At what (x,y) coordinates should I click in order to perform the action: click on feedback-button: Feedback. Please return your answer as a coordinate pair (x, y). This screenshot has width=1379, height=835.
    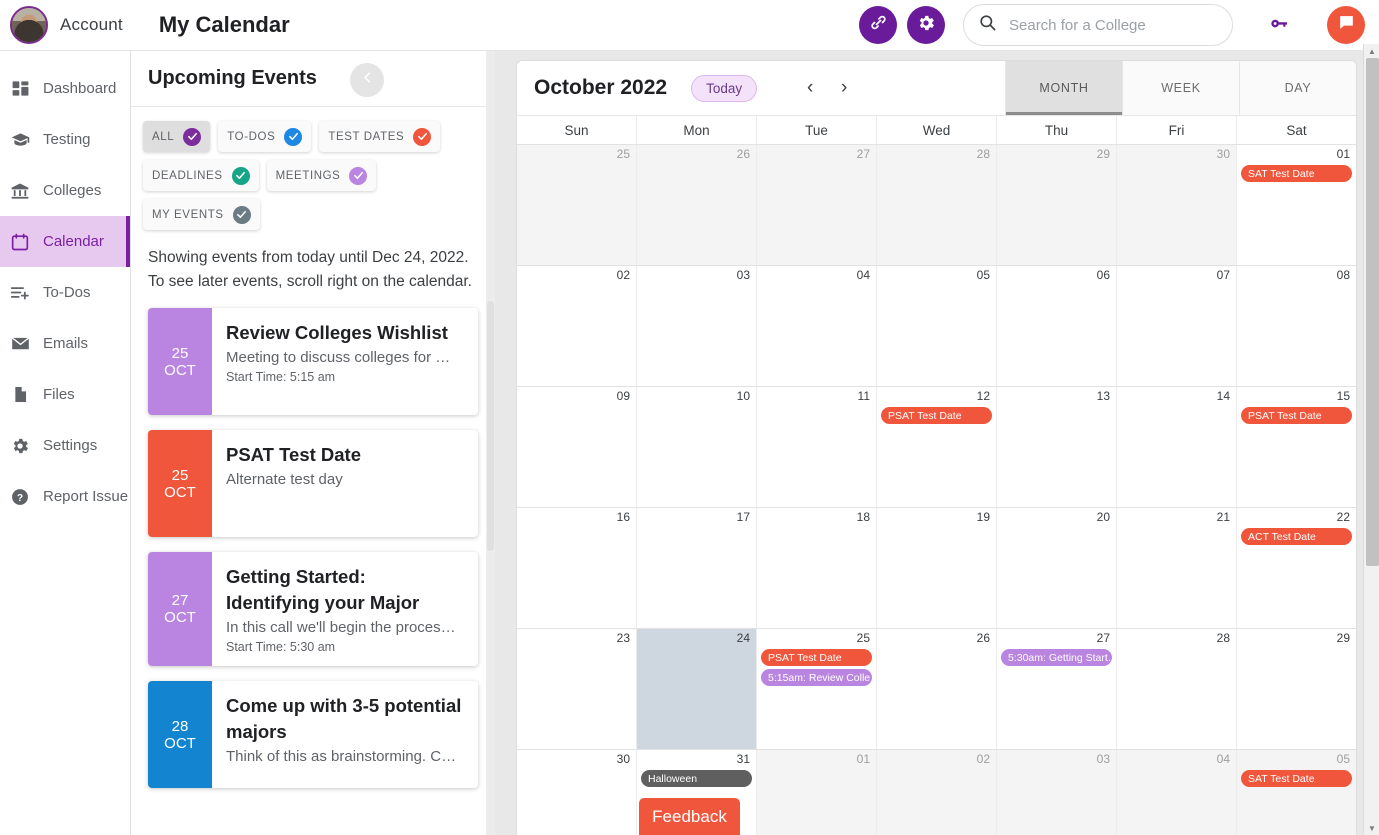
    Looking at the image, I should click on (689, 816).